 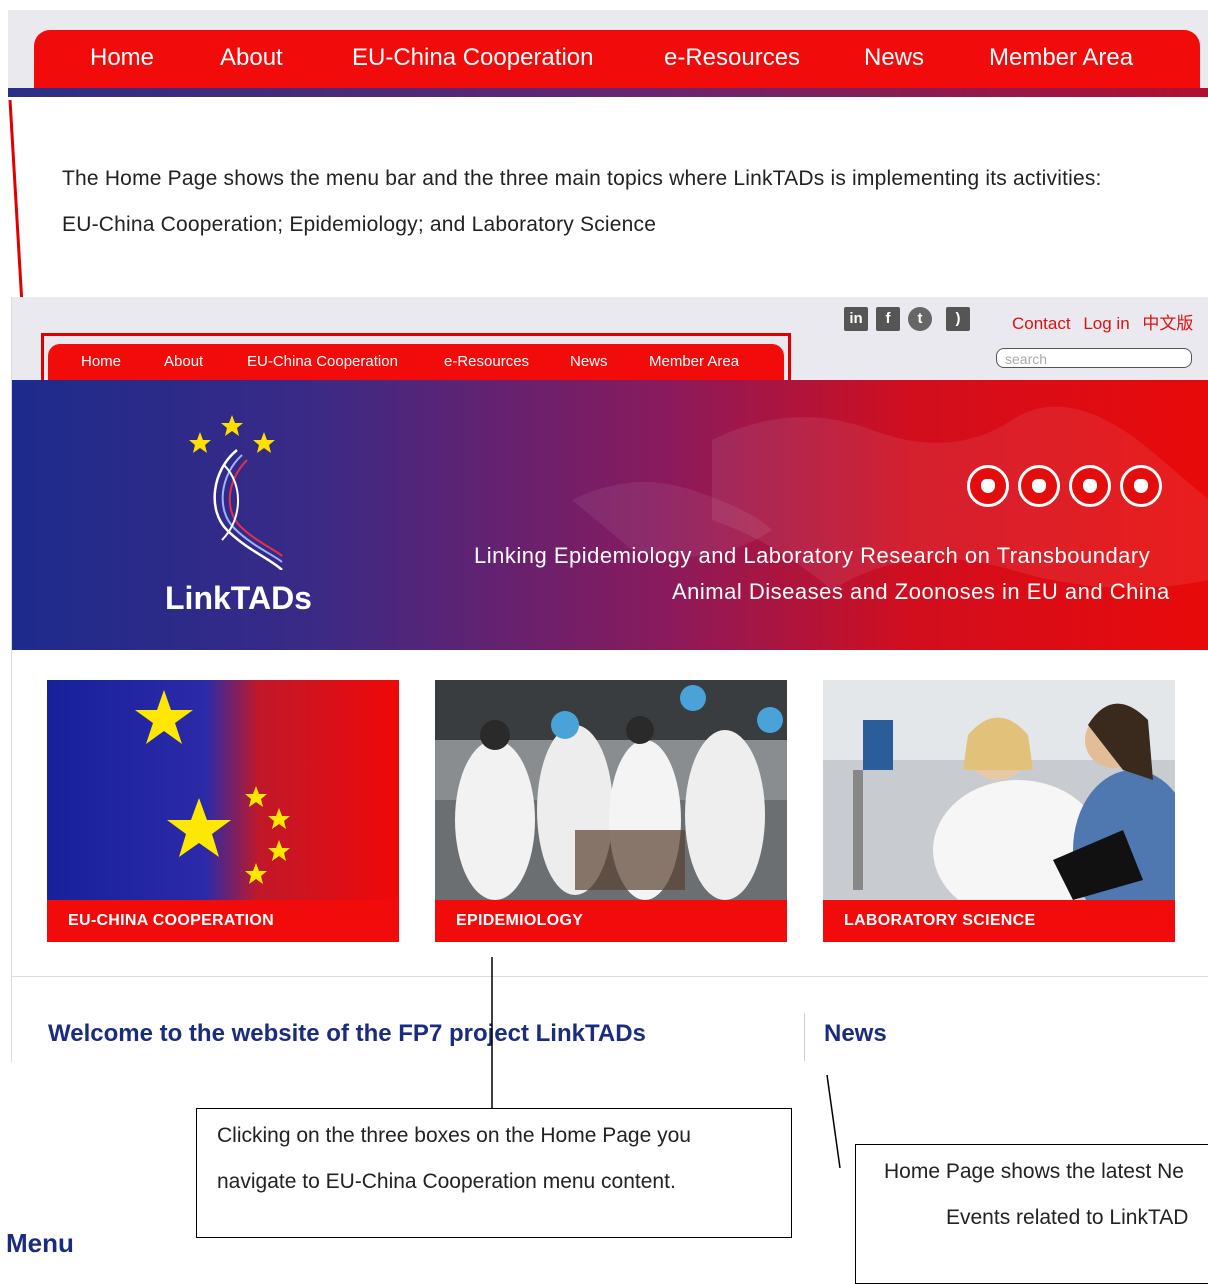 I want to click on callout-pointer-lines, so click(x=666, y=1063).